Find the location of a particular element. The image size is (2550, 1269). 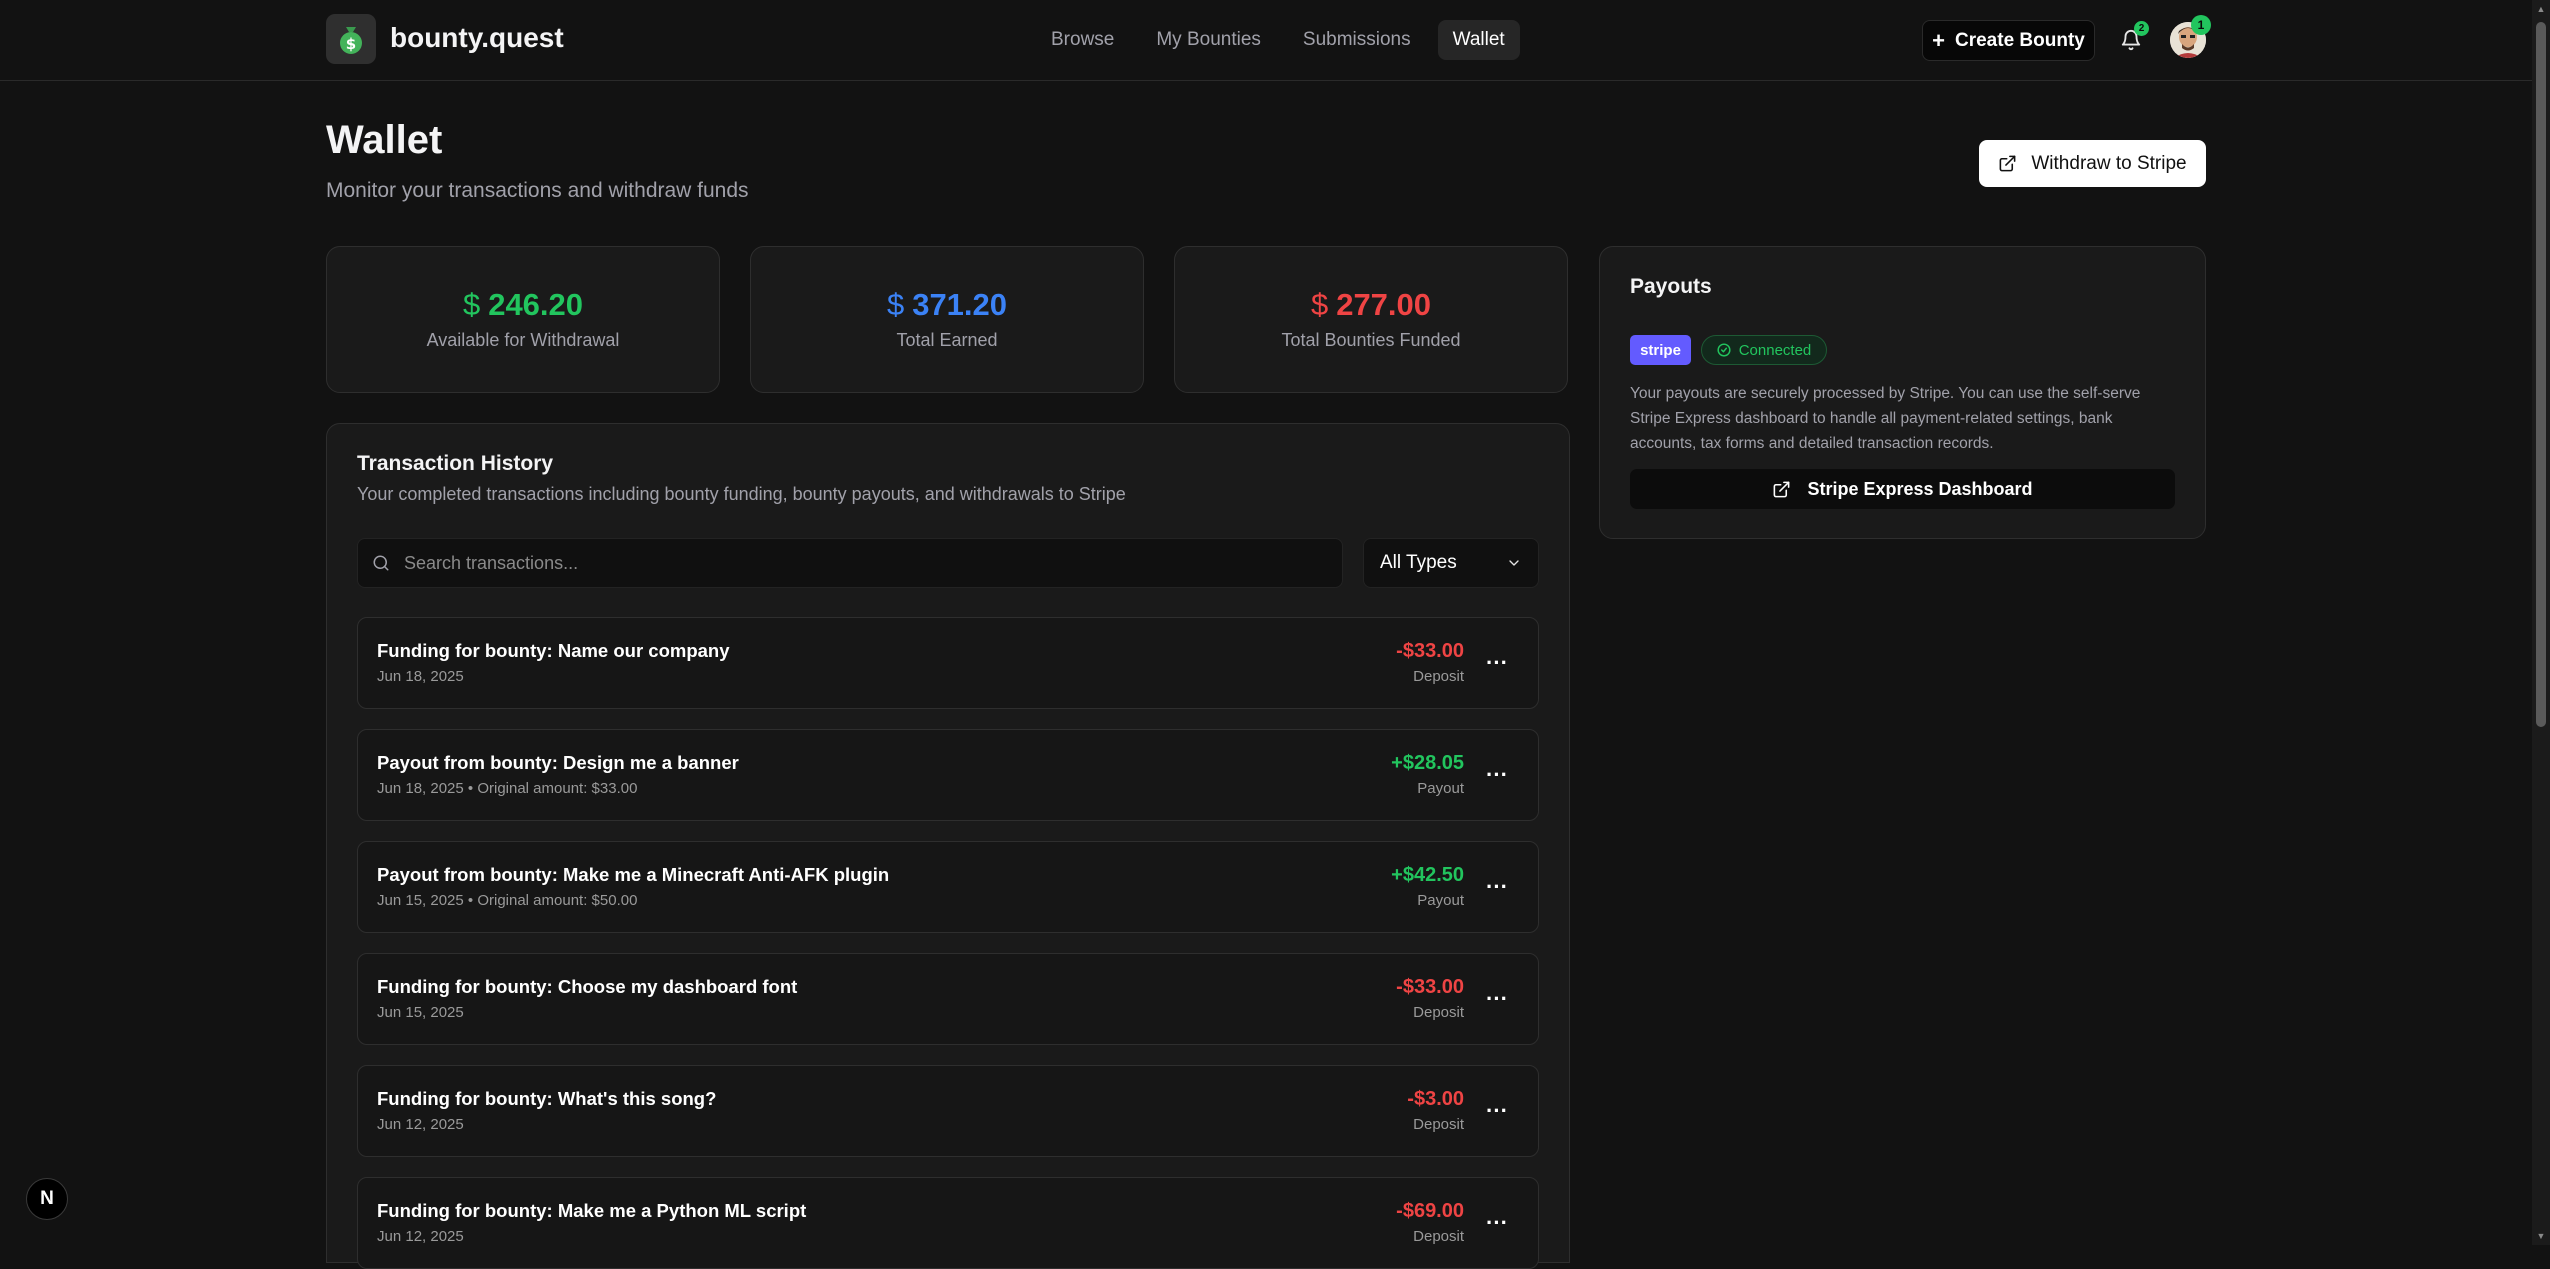

withdraw-to-stripe-button: Withdraw to Stripe is located at coordinates (2092, 163).